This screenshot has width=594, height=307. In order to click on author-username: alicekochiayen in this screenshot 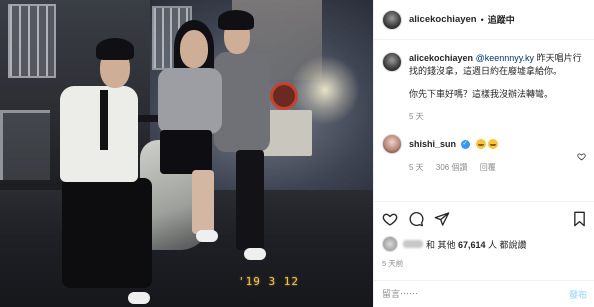, I will do `click(443, 19)`.